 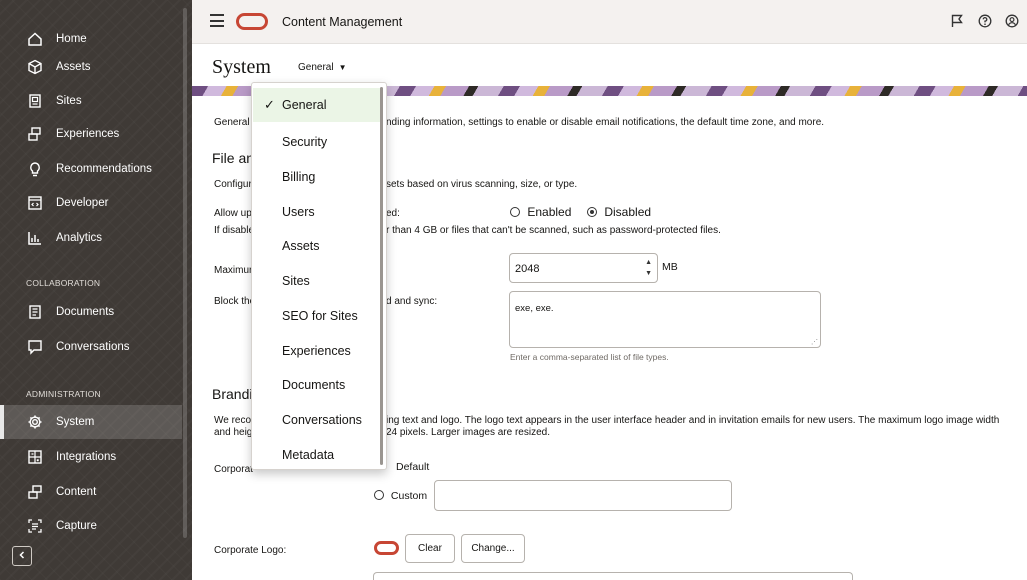 What do you see at coordinates (592, 212) in the screenshot?
I see `disabled-radio` at bounding box center [592, 212].